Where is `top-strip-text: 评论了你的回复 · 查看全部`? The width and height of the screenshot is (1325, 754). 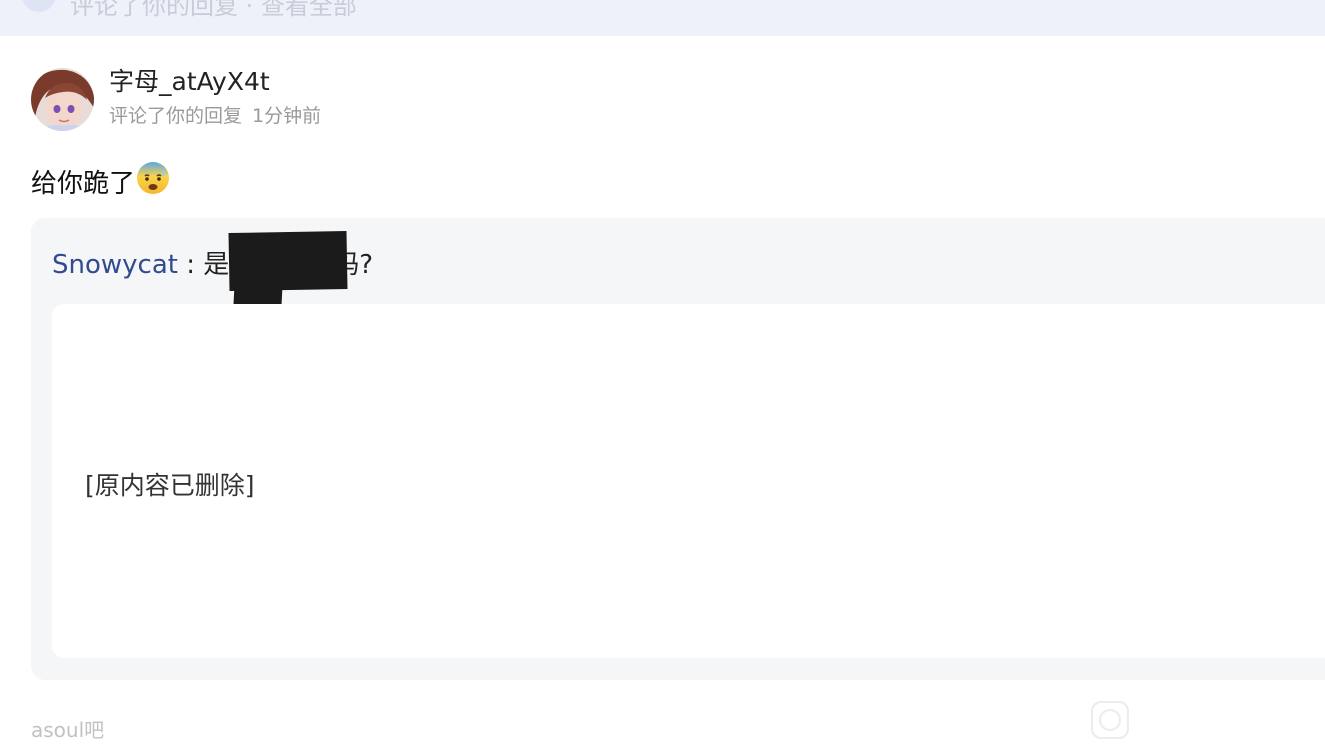 top-strip-text: 评论了你的回复 · 查看全部 is located at coordinates (213, 10).